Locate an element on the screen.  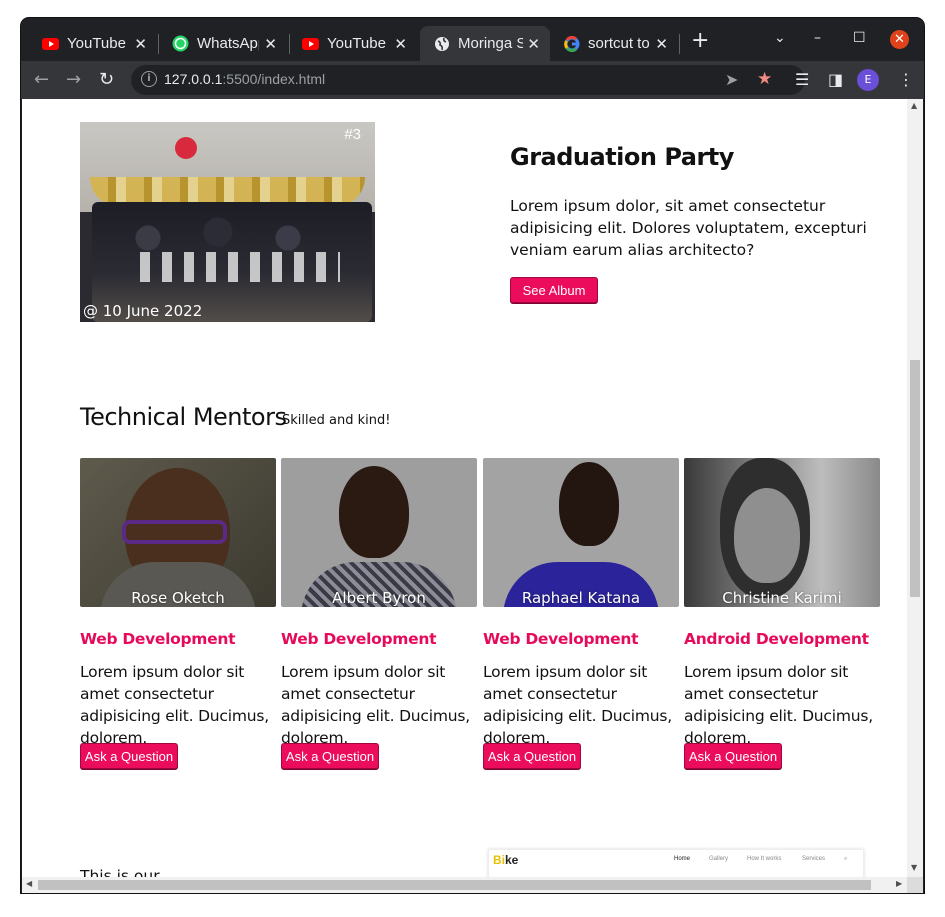
globe-icon is located at coordinates (441, 43).